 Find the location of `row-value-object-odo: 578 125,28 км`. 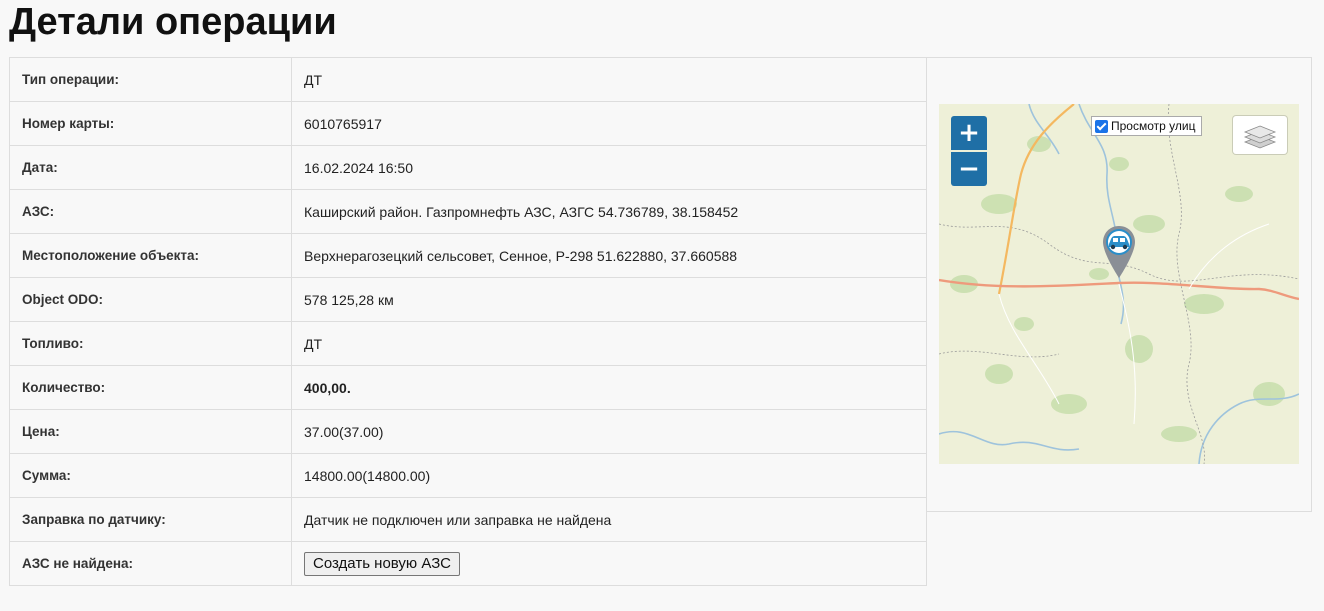

row-value-object-odo: 578 125,28 км is located at coordinates (609, 299).